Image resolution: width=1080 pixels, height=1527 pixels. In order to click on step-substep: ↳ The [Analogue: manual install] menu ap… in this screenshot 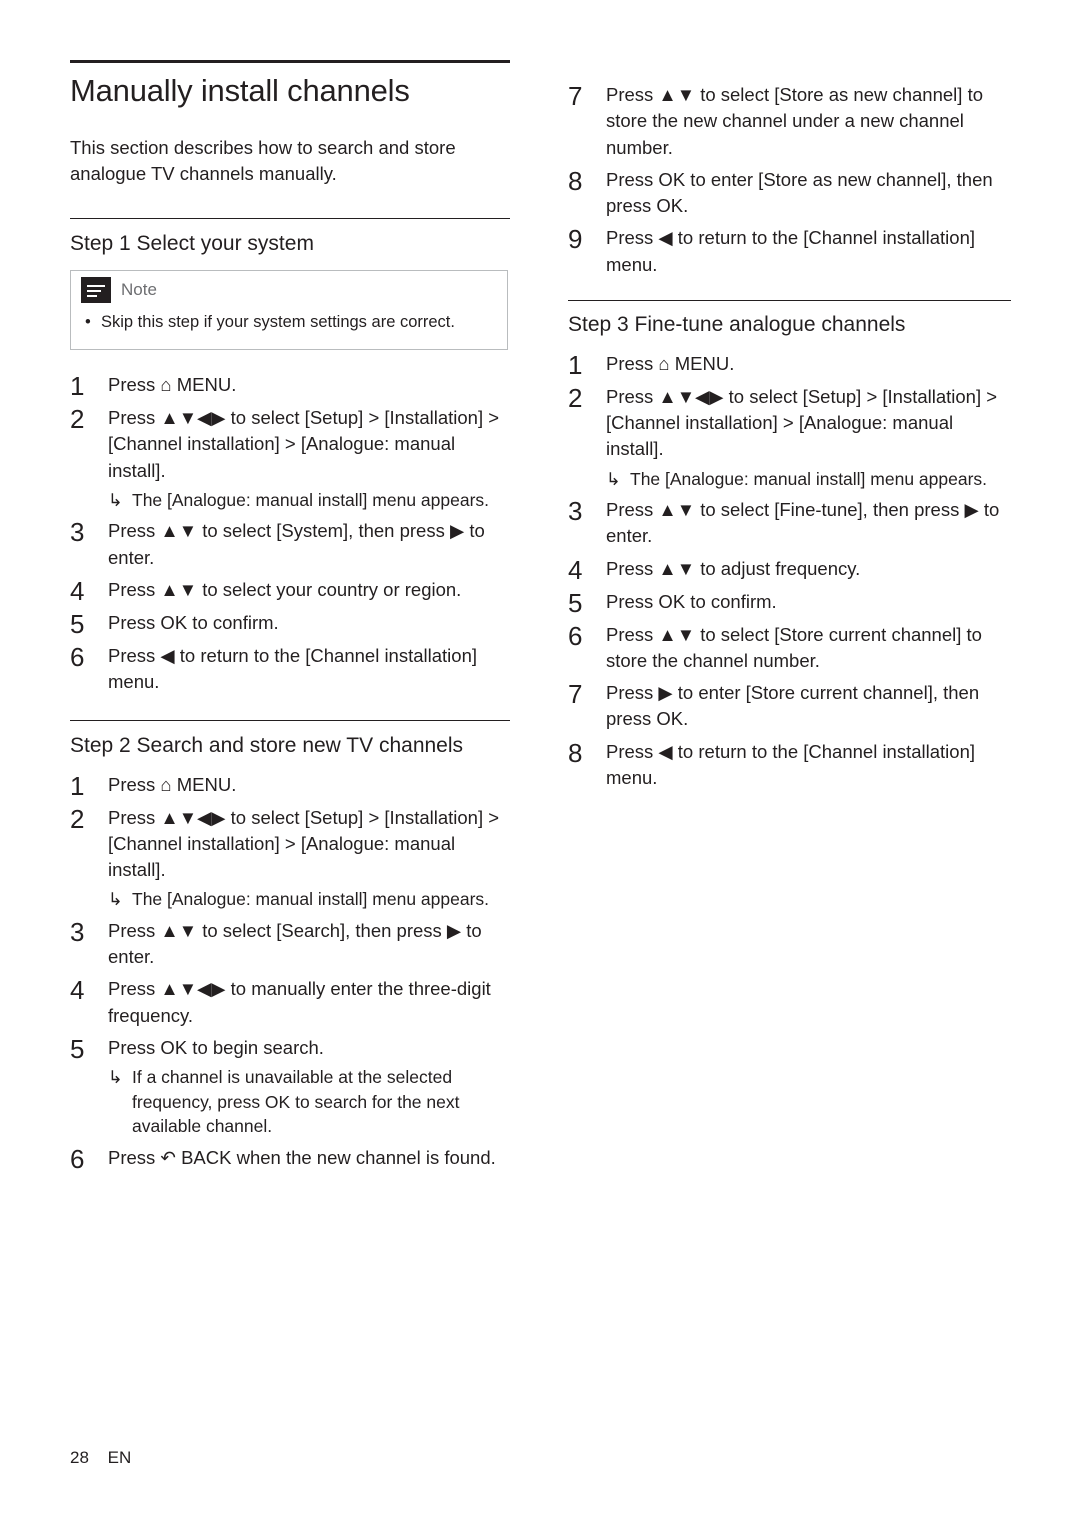, I will do `click(809, 479)`.